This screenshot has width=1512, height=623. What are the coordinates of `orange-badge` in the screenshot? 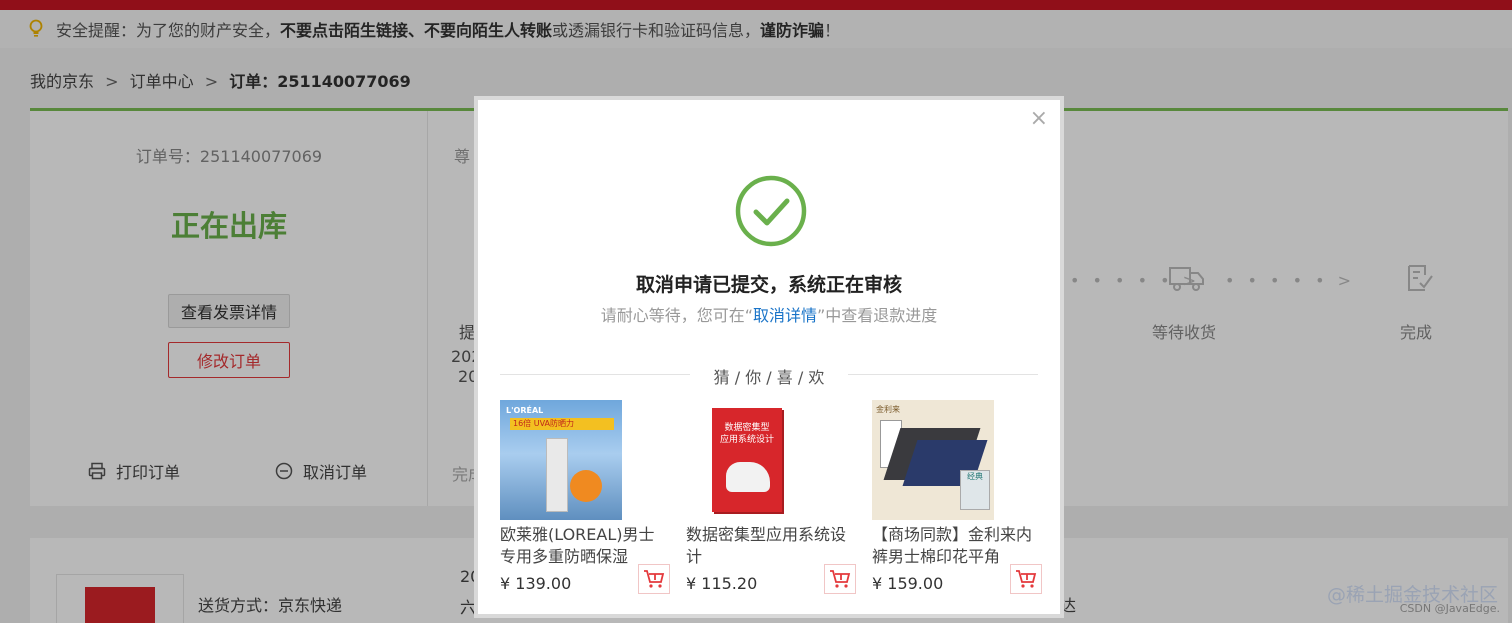 It's located at (586, 486).